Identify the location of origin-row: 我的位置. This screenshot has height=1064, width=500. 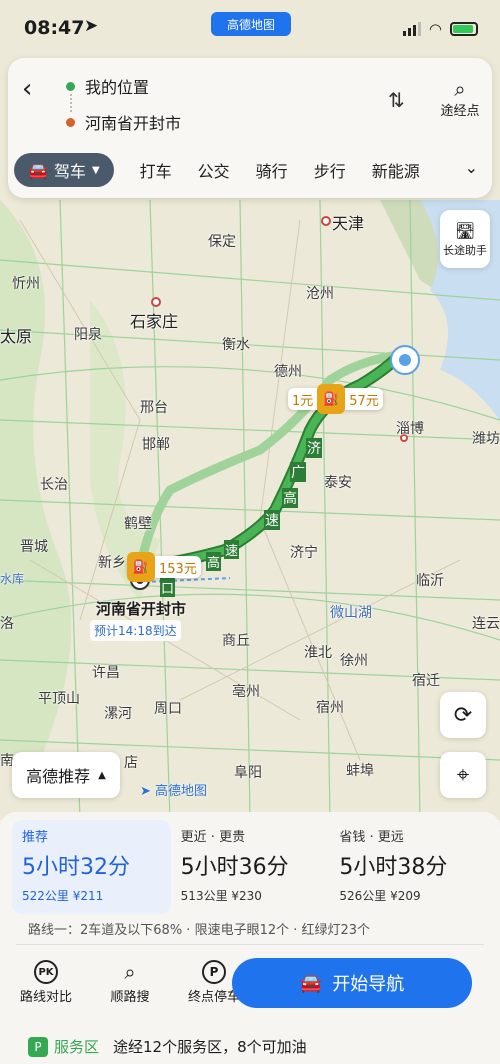
(107, 86).